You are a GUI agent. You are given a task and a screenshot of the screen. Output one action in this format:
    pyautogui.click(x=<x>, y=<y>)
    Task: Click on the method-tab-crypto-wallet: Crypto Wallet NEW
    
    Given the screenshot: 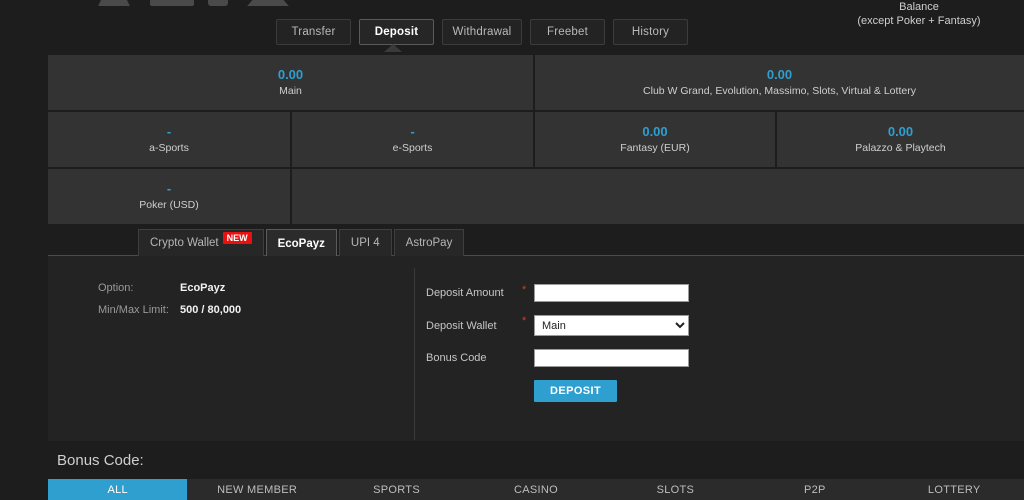 What is the action you would take?
    pyautogui.click(x=201, y=242)
    